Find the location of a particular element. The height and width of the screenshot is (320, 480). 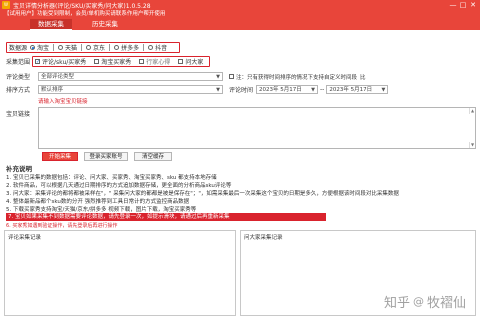

collect-scope-row: 采集范围 ✓ 评论/sku/买家秀 淘宝买家秀 行家心得 问大家 is located at coordinates (108, 61).